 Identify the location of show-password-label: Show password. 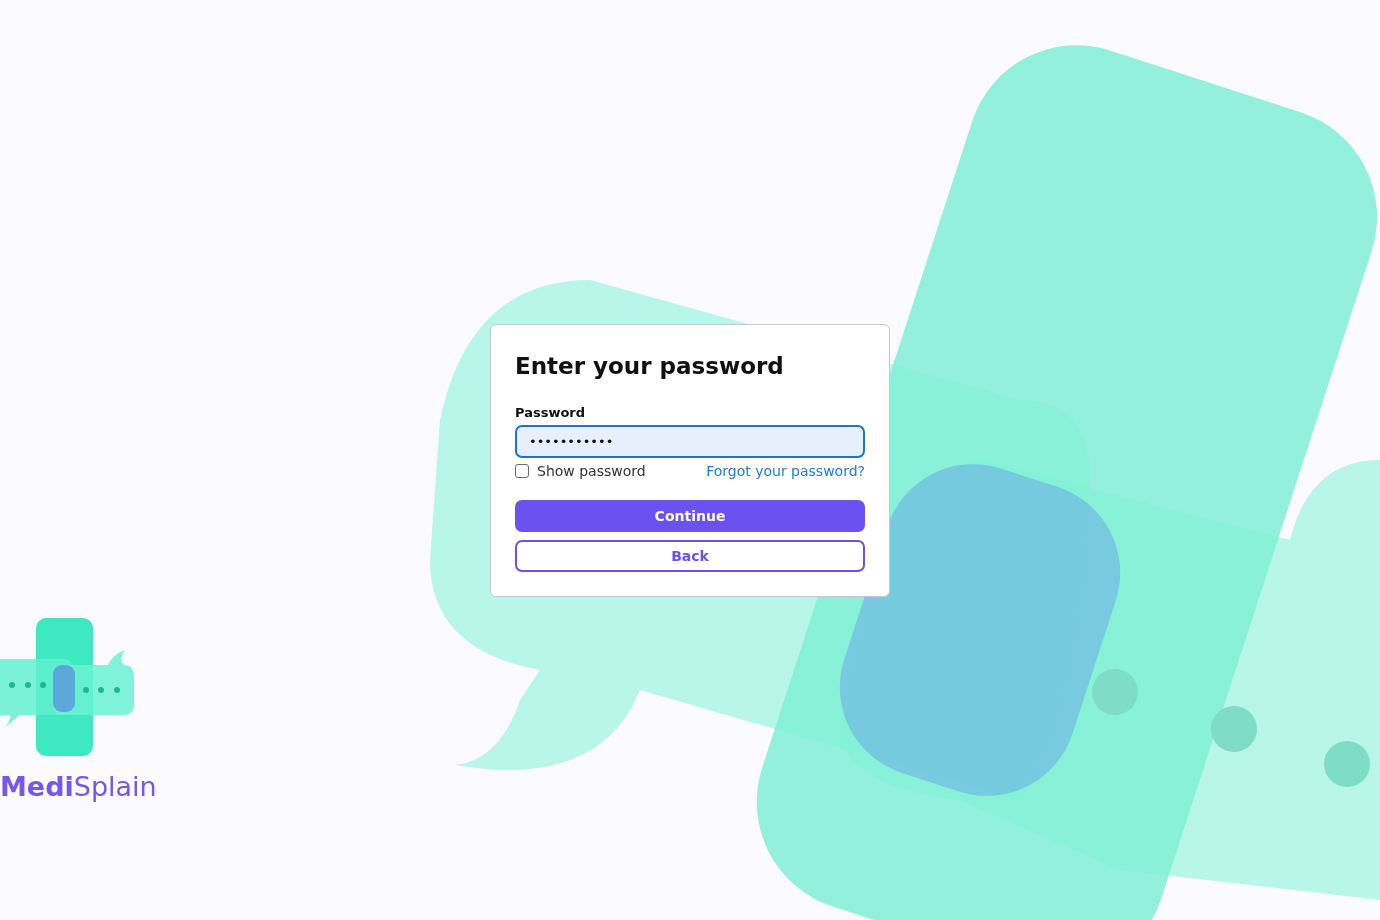
(591, 470).